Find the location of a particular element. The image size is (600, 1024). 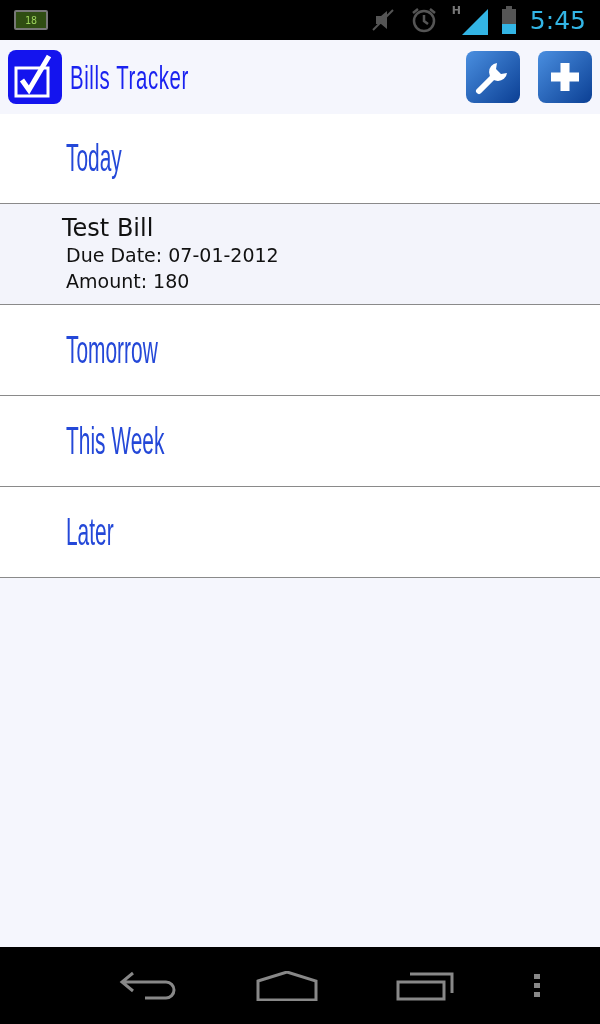

bill-name: Test Bill is located at coordinates (108, 228).